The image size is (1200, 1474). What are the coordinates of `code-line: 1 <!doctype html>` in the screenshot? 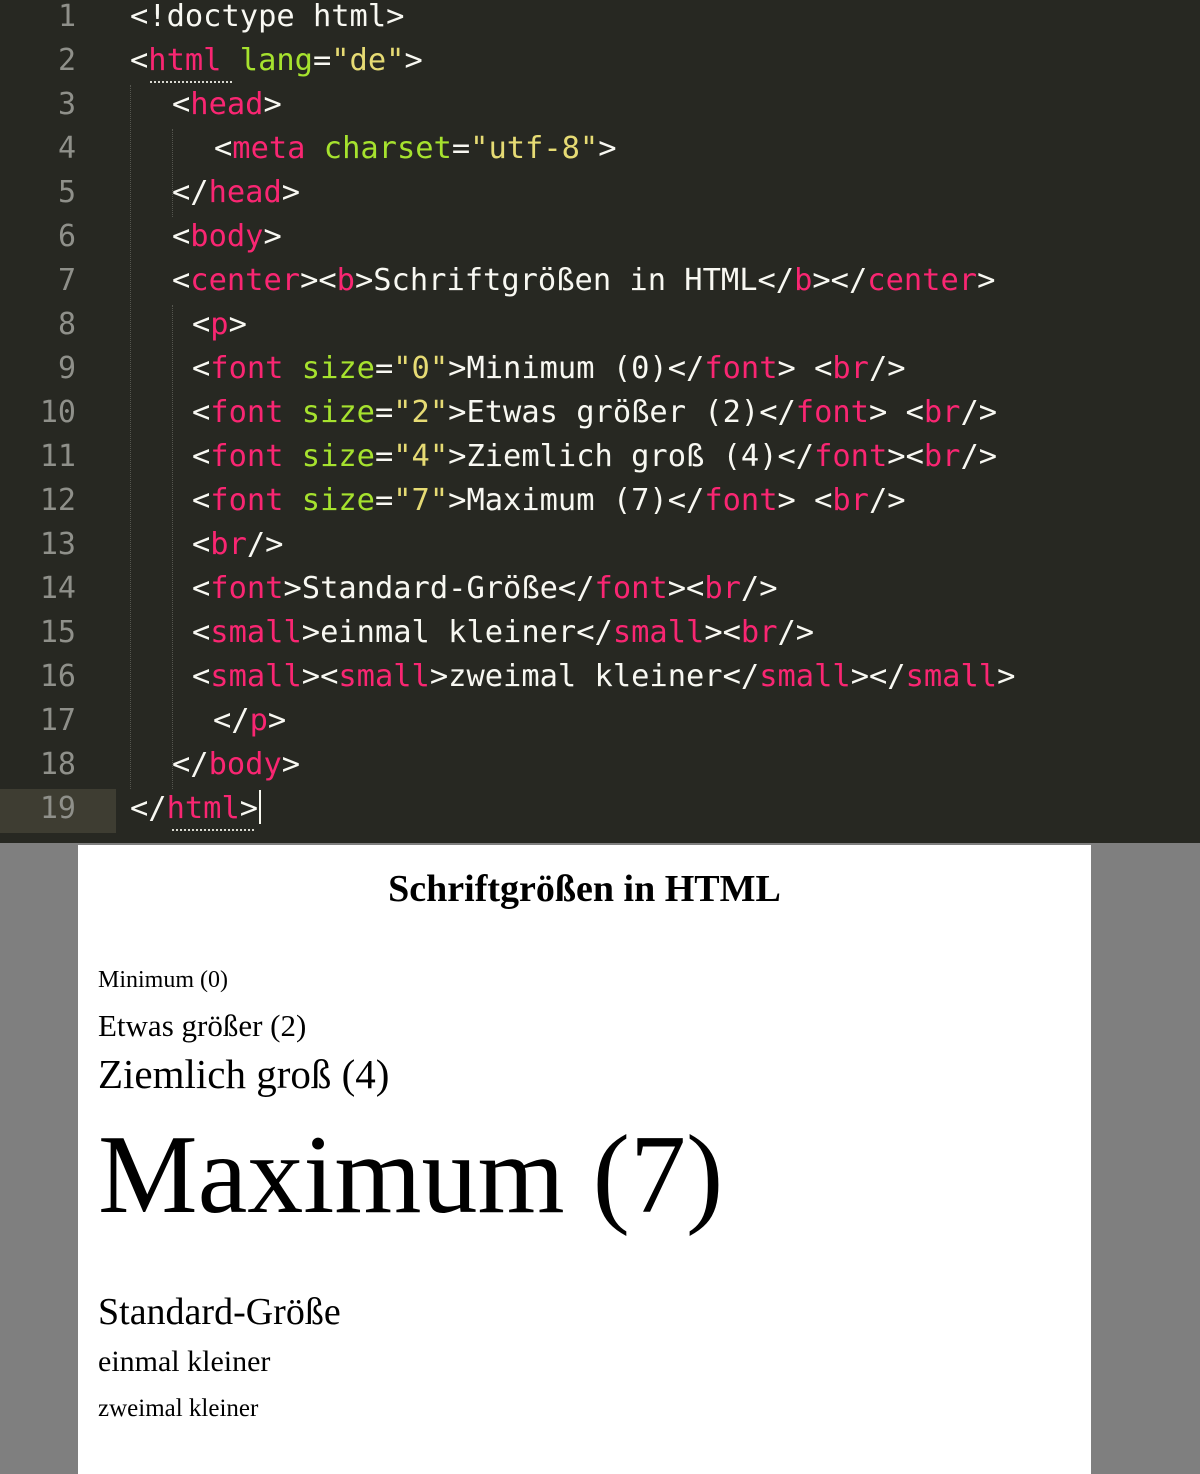 It's located at (600, 20).